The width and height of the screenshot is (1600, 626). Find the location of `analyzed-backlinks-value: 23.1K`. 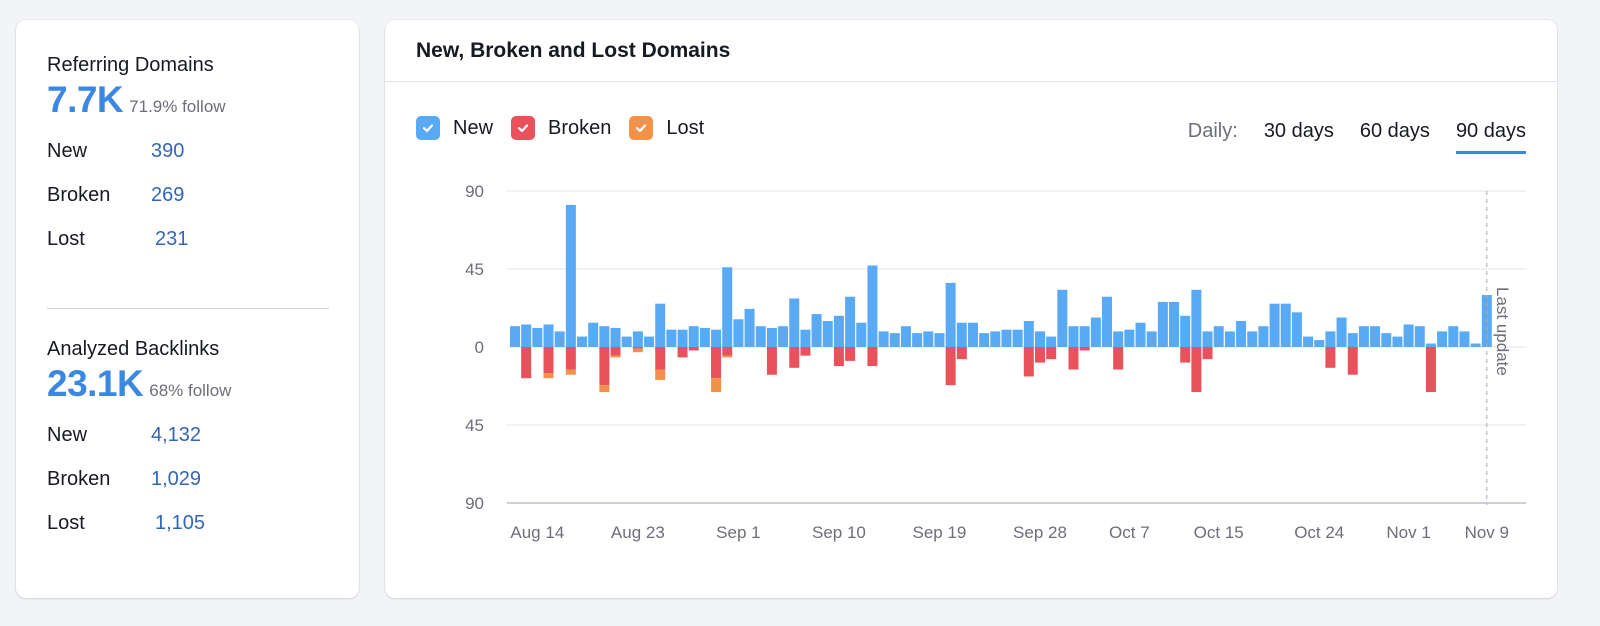

analyzed-backlinks-value: 23.1K is located at coordinates (95, 384).